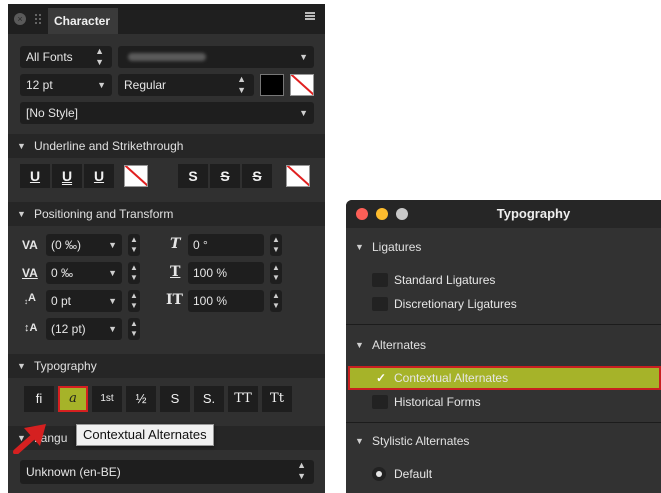  I want to click on drag-grip-icon, so click(38, 19).